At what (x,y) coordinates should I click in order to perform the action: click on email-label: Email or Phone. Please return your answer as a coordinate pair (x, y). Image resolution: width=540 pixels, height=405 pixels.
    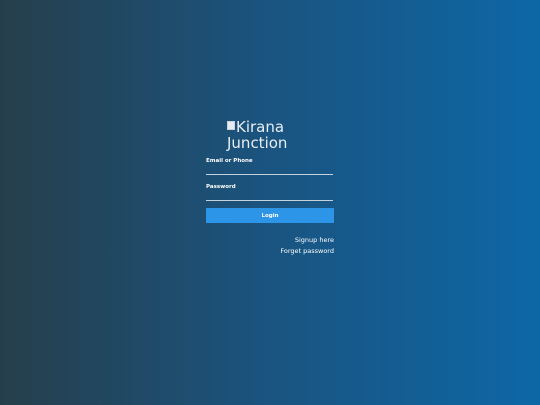
    Looking at the image, I should click on (229, 161).